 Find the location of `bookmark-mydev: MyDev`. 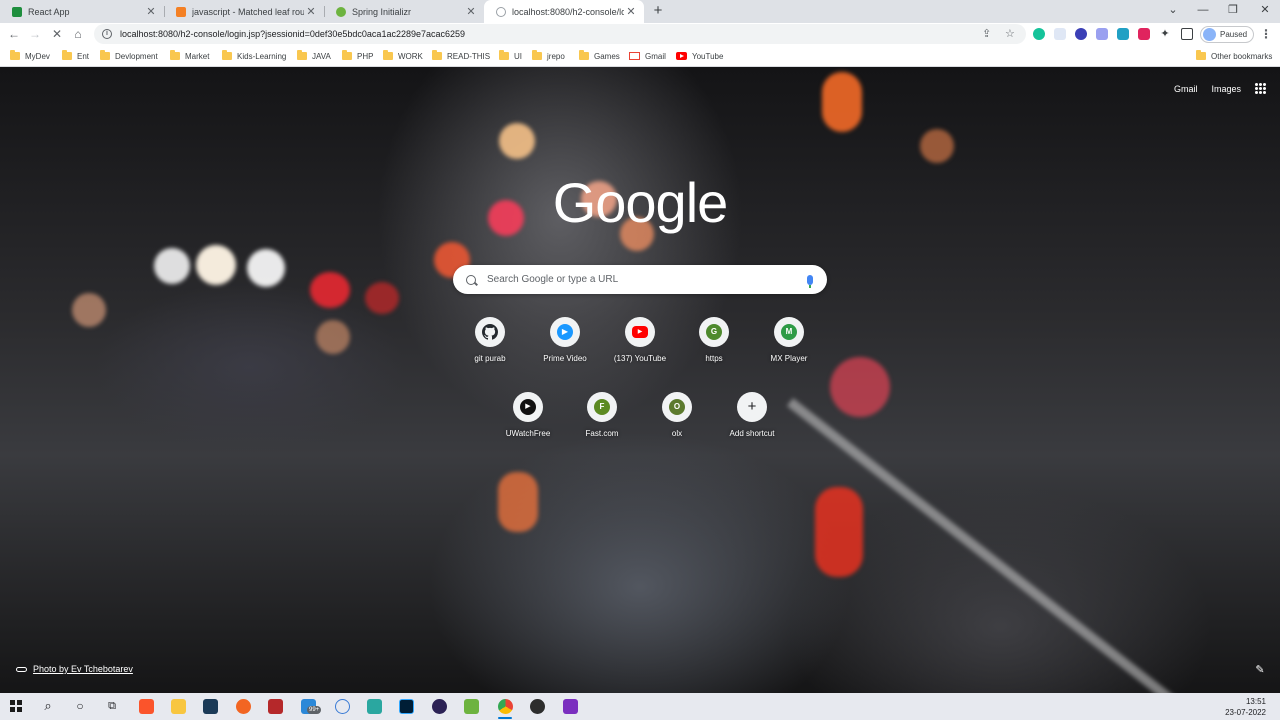

bookmark-mydev: MyDev is located at coordinates (30, 56).